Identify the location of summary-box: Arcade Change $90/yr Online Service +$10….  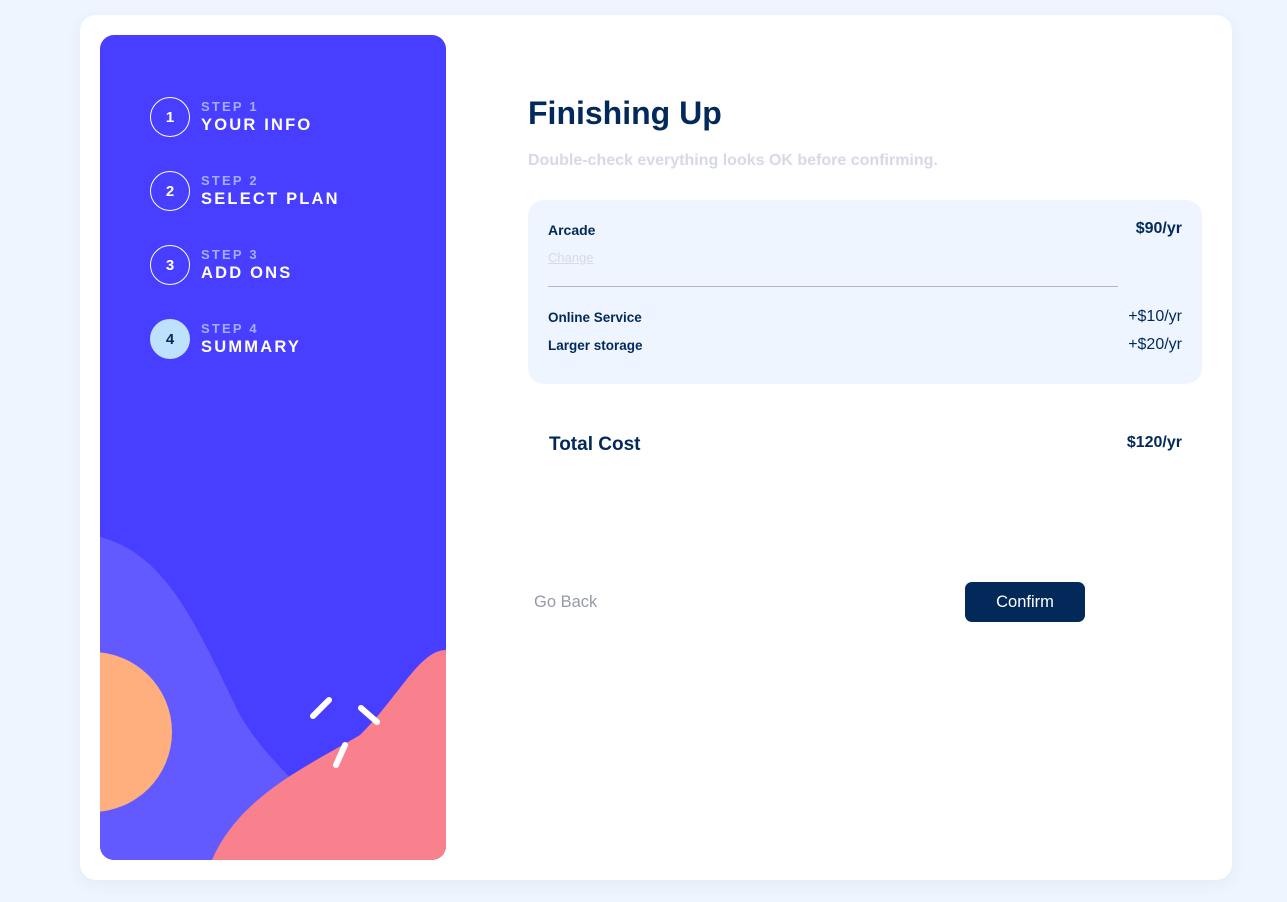
(865, 292).